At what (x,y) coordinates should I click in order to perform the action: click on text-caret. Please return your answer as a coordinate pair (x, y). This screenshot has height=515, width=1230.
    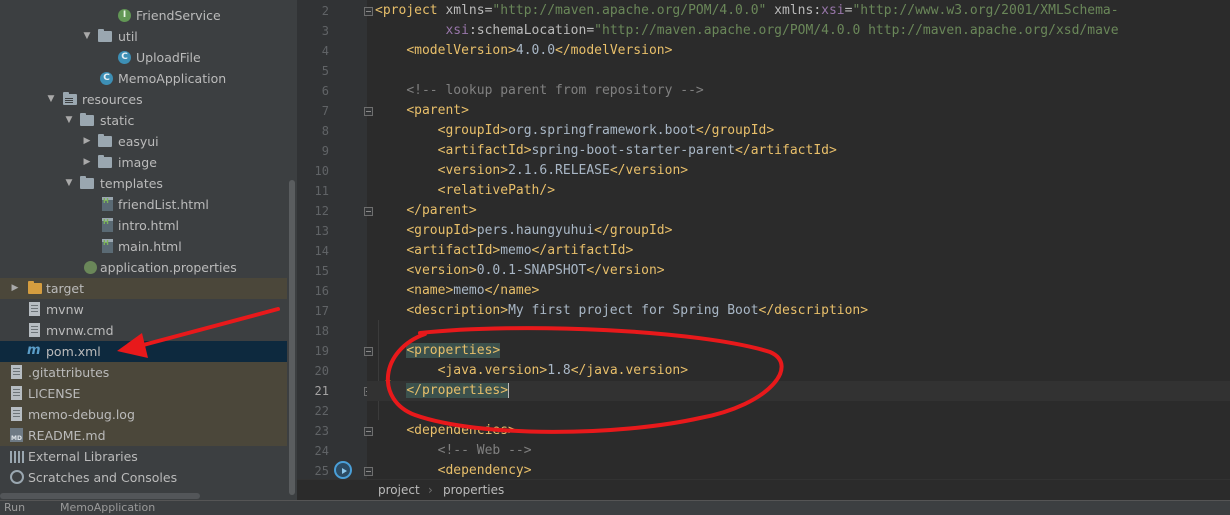
    Looking at the image, I should click on (509, 390).